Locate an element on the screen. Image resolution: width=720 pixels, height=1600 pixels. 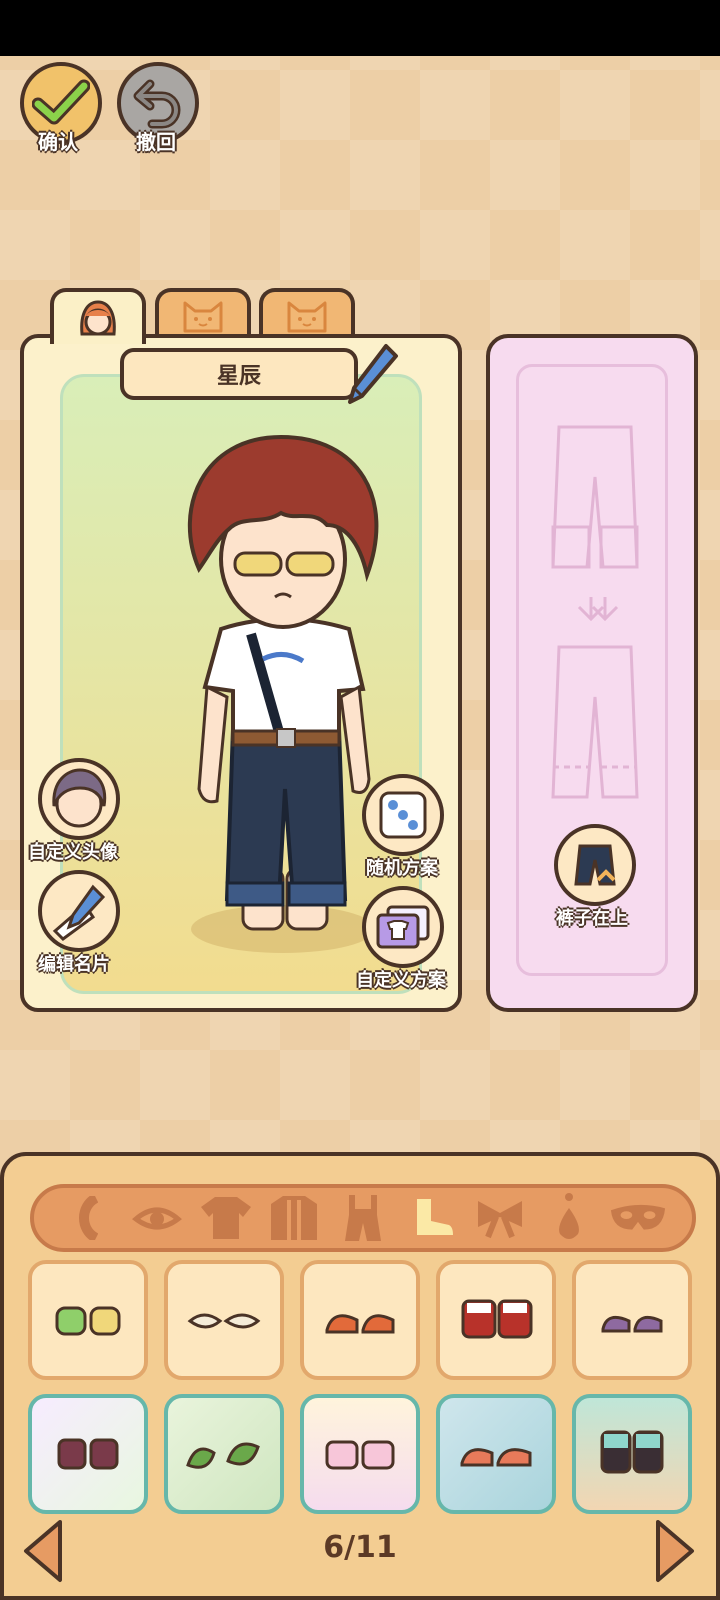
overalls-icon is located at coordinates (363, 1218).